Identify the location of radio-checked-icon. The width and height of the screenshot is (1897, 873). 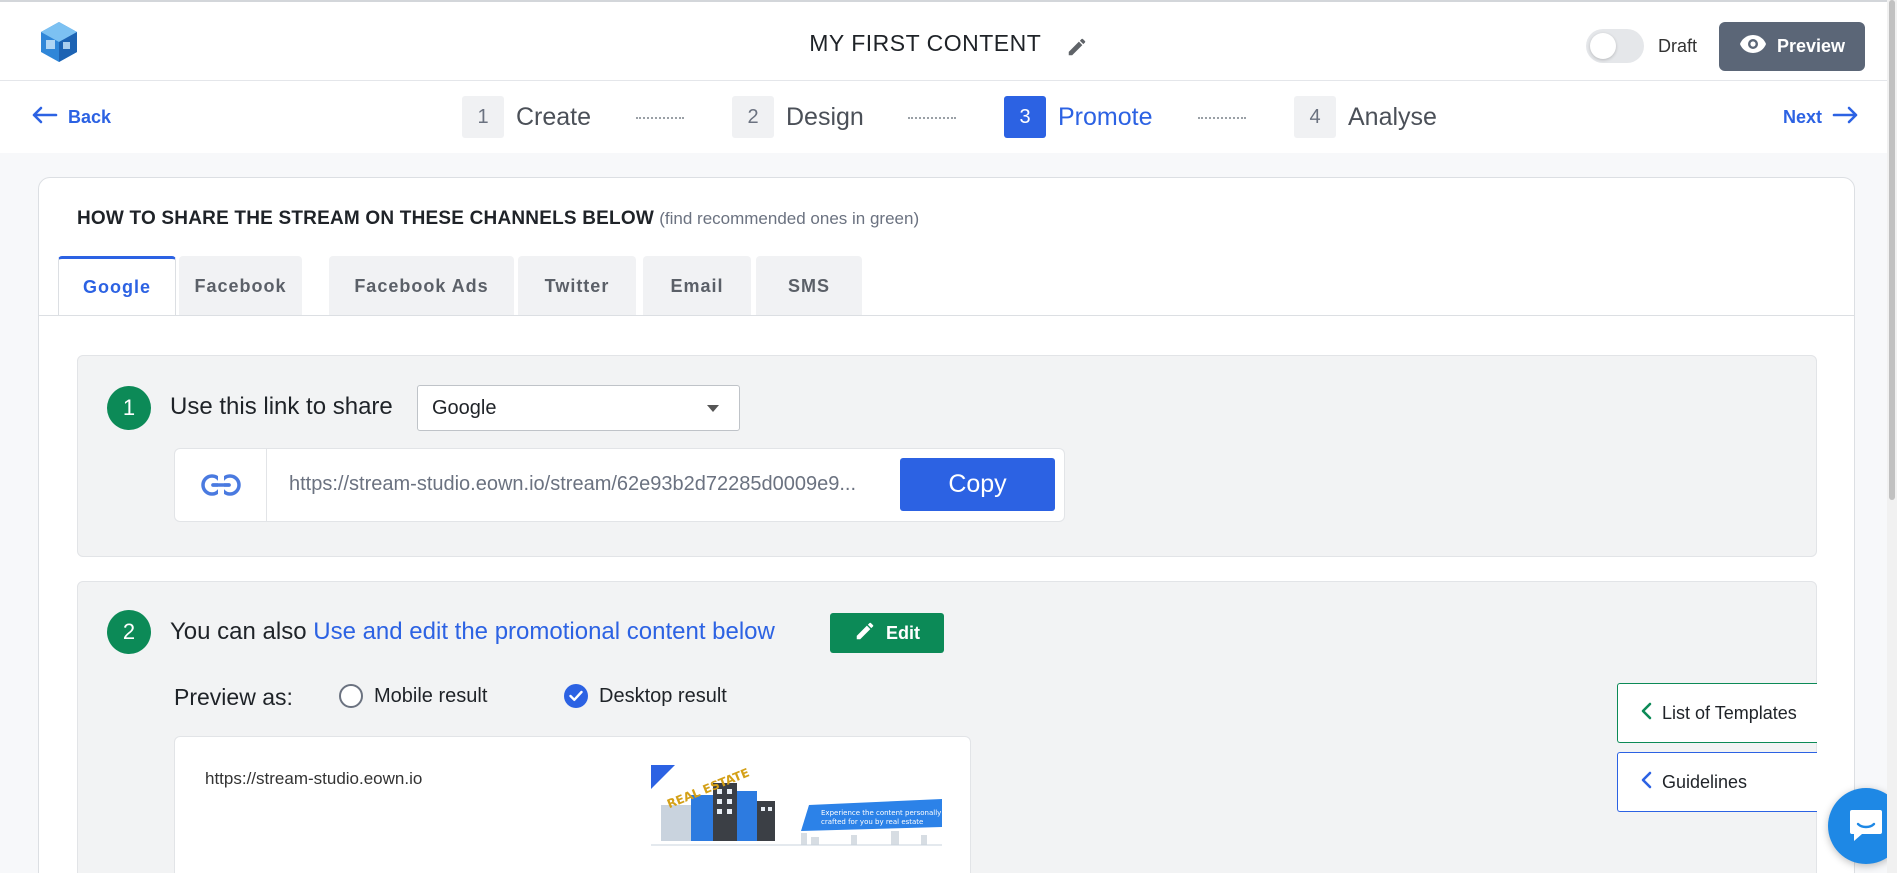
(576, 696).